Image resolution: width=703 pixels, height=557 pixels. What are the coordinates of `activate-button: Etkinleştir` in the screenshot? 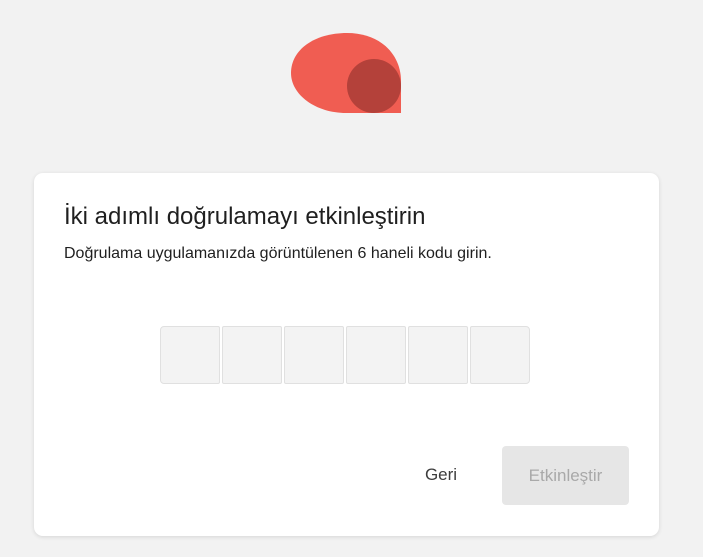 It's located at (565, 475).